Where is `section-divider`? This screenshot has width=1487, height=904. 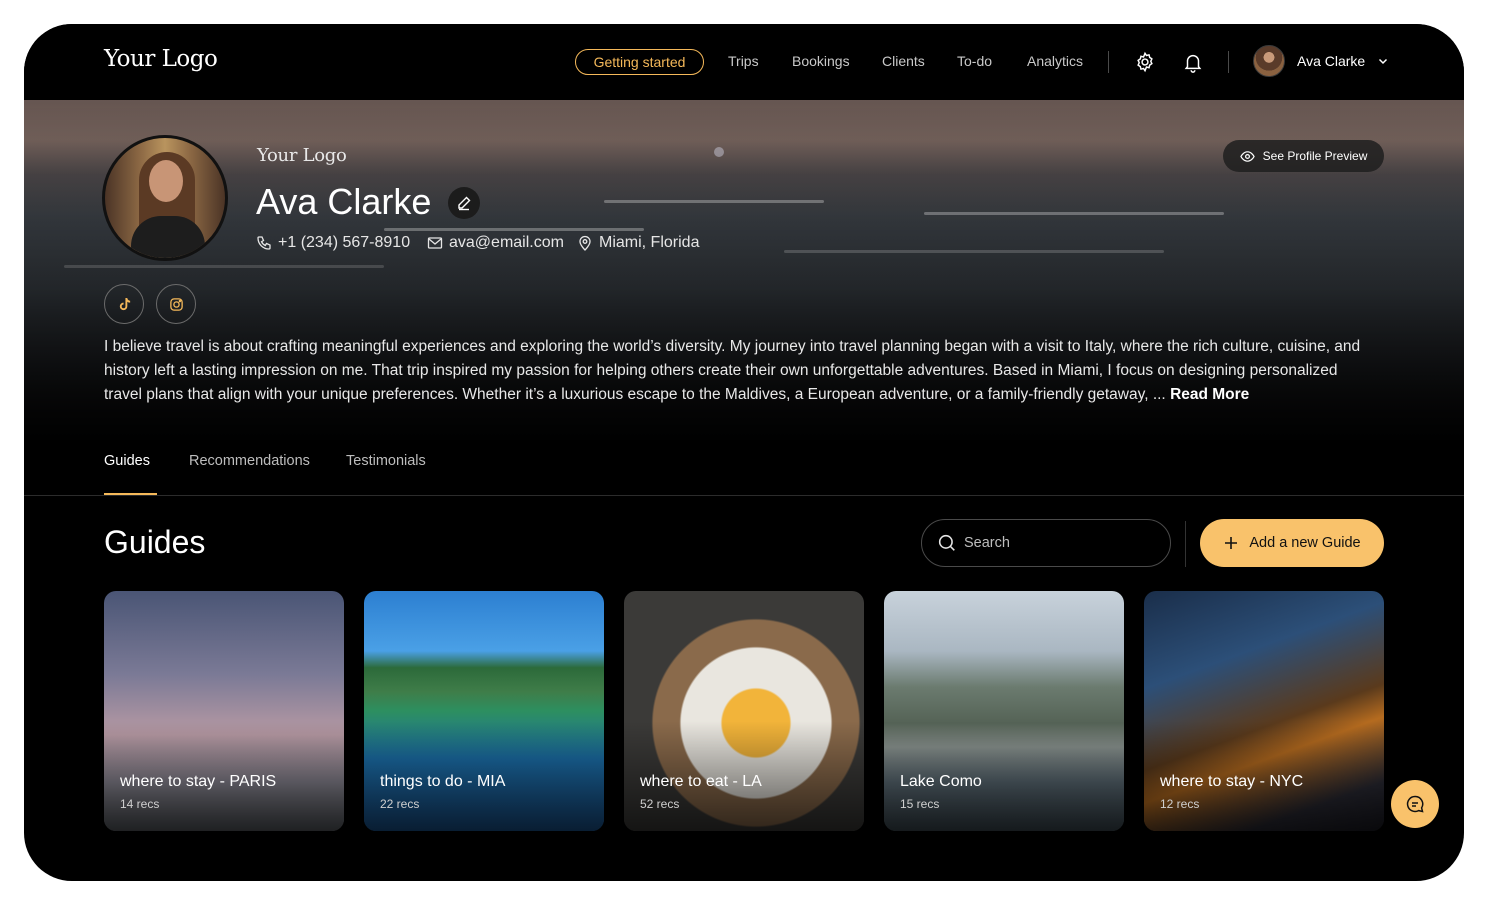 section-divider is located at coordinates (1185, 544).